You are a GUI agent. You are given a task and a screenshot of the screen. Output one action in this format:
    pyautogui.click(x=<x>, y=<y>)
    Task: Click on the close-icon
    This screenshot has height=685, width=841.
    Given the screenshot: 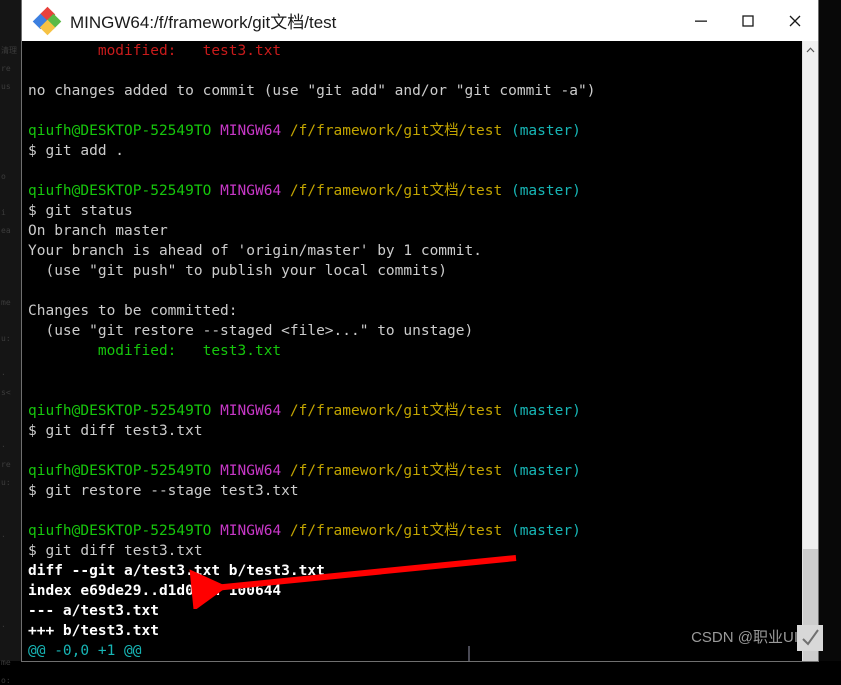 What is the action you would take?
    pyautogui.click(x=794, y=20)
    